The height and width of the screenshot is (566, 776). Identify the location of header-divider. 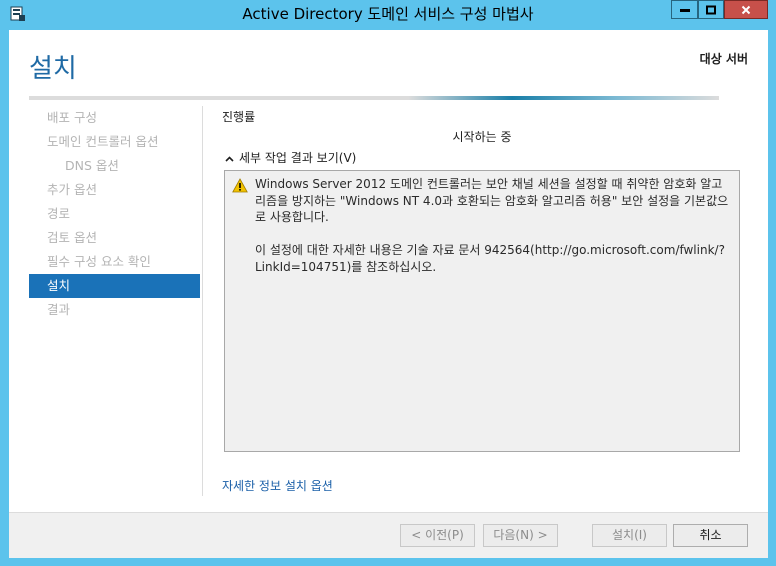
(374, 98).